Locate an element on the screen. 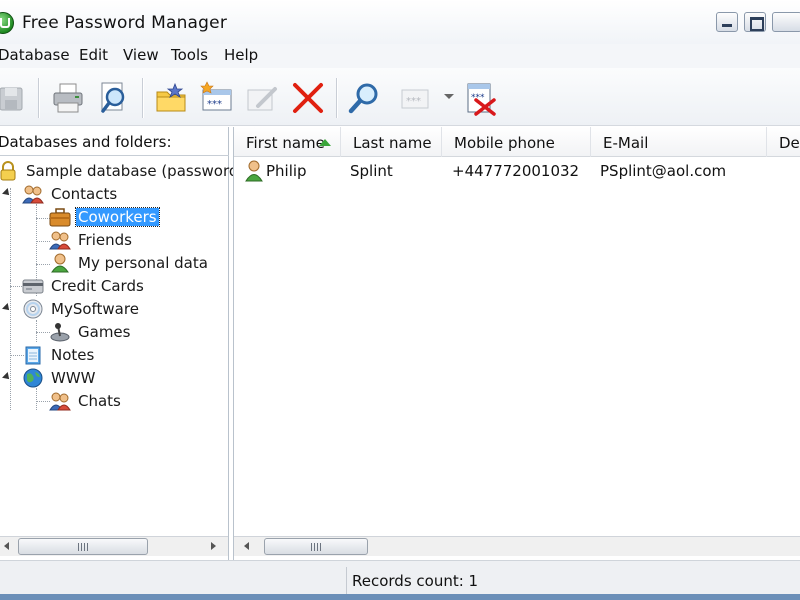  credit-card-icon is located at coordinates (33, 286).